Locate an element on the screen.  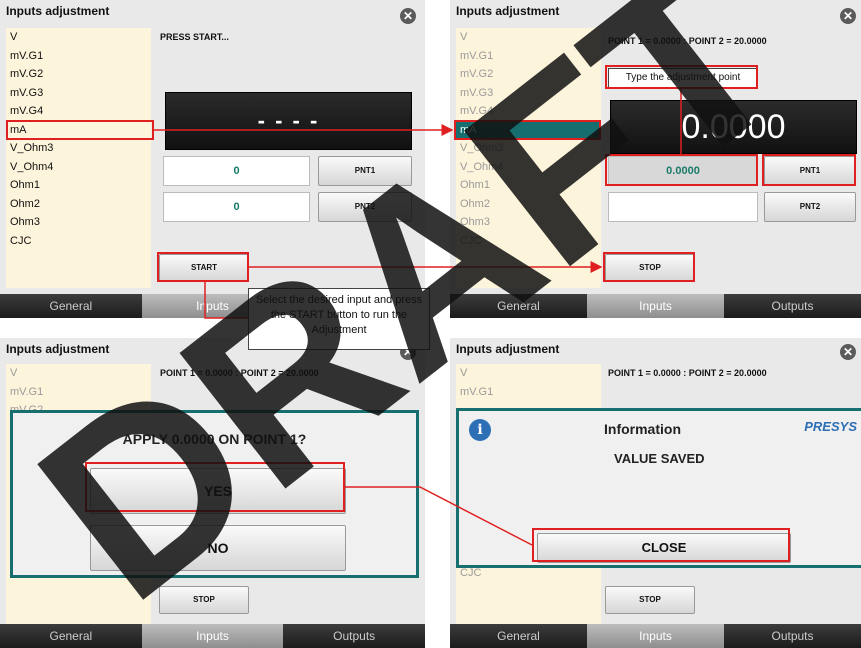
no-button: NO is located at coordinates (218, 548).